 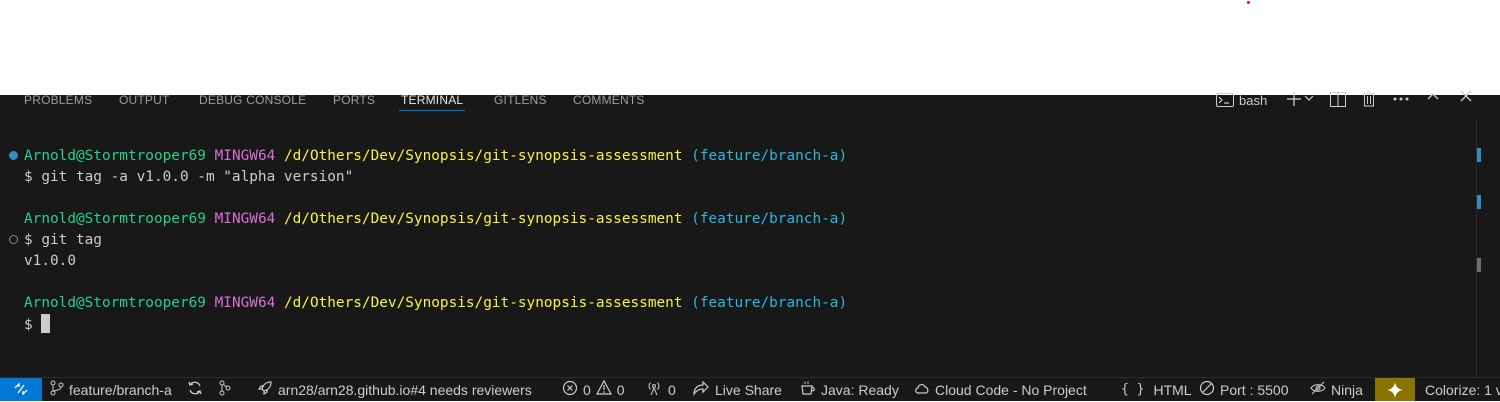 I want to click on java-status: Java: Ready, so click(x=849, y=390).